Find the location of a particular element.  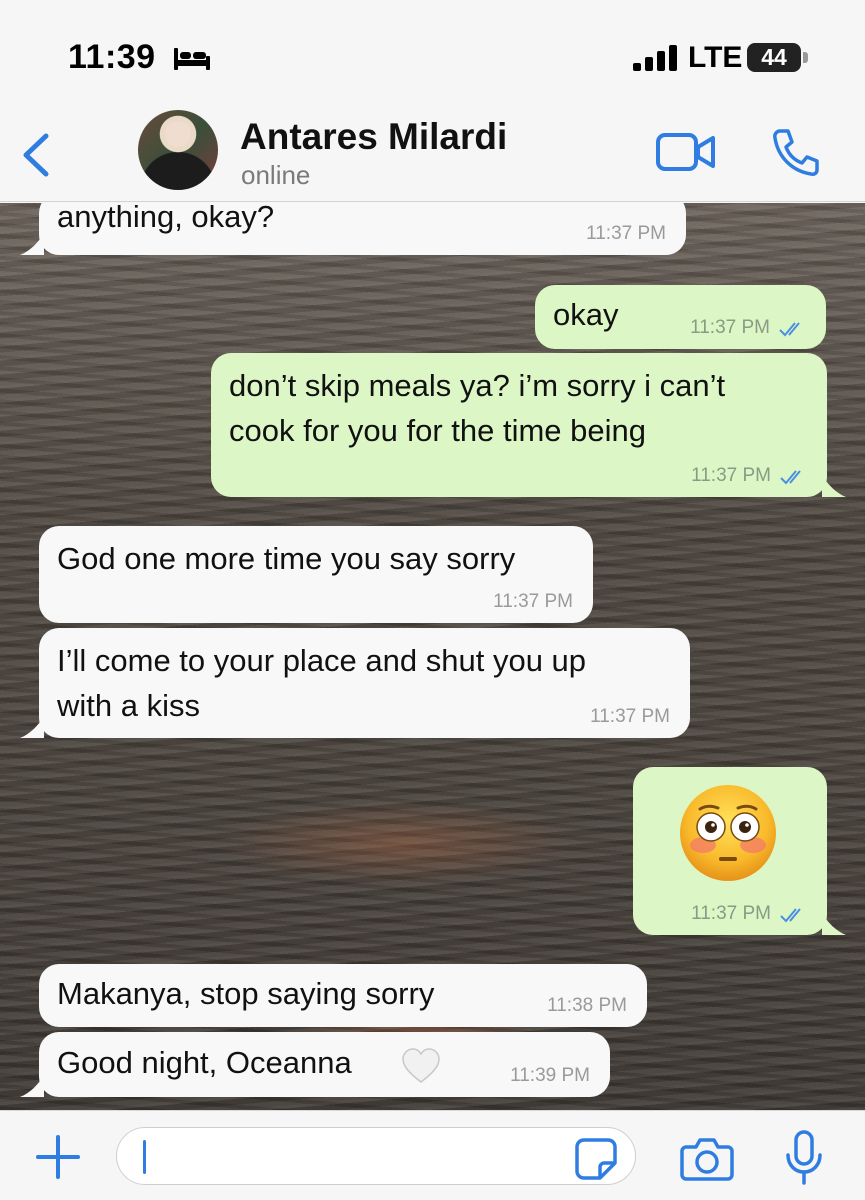

status-bar: 11:39 LTE 44 is located at coordinates (432, 55).